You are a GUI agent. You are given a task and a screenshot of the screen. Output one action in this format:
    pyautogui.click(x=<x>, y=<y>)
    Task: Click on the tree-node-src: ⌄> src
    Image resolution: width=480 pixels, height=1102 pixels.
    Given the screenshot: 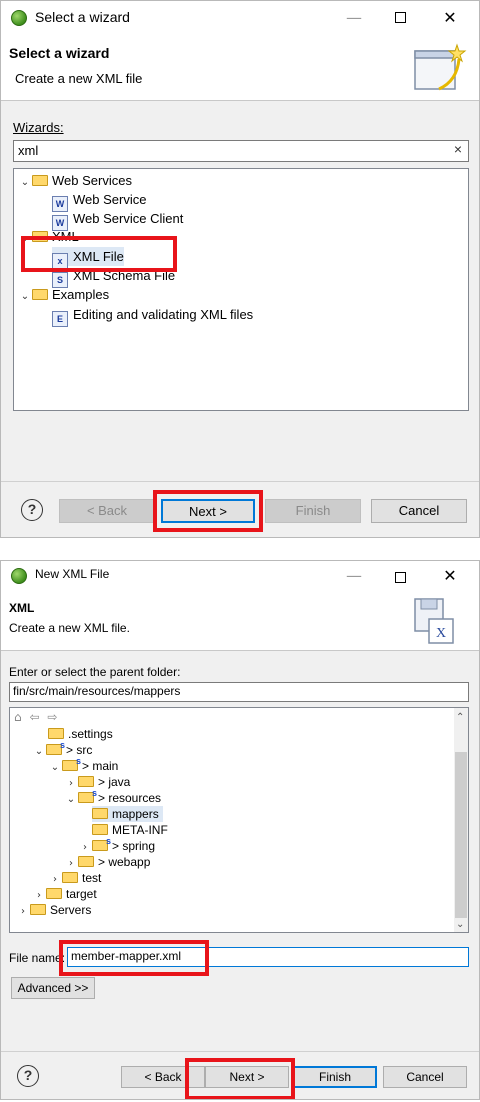 What is the action you would take?
    pyautogui.click(x=62, y=748)
    